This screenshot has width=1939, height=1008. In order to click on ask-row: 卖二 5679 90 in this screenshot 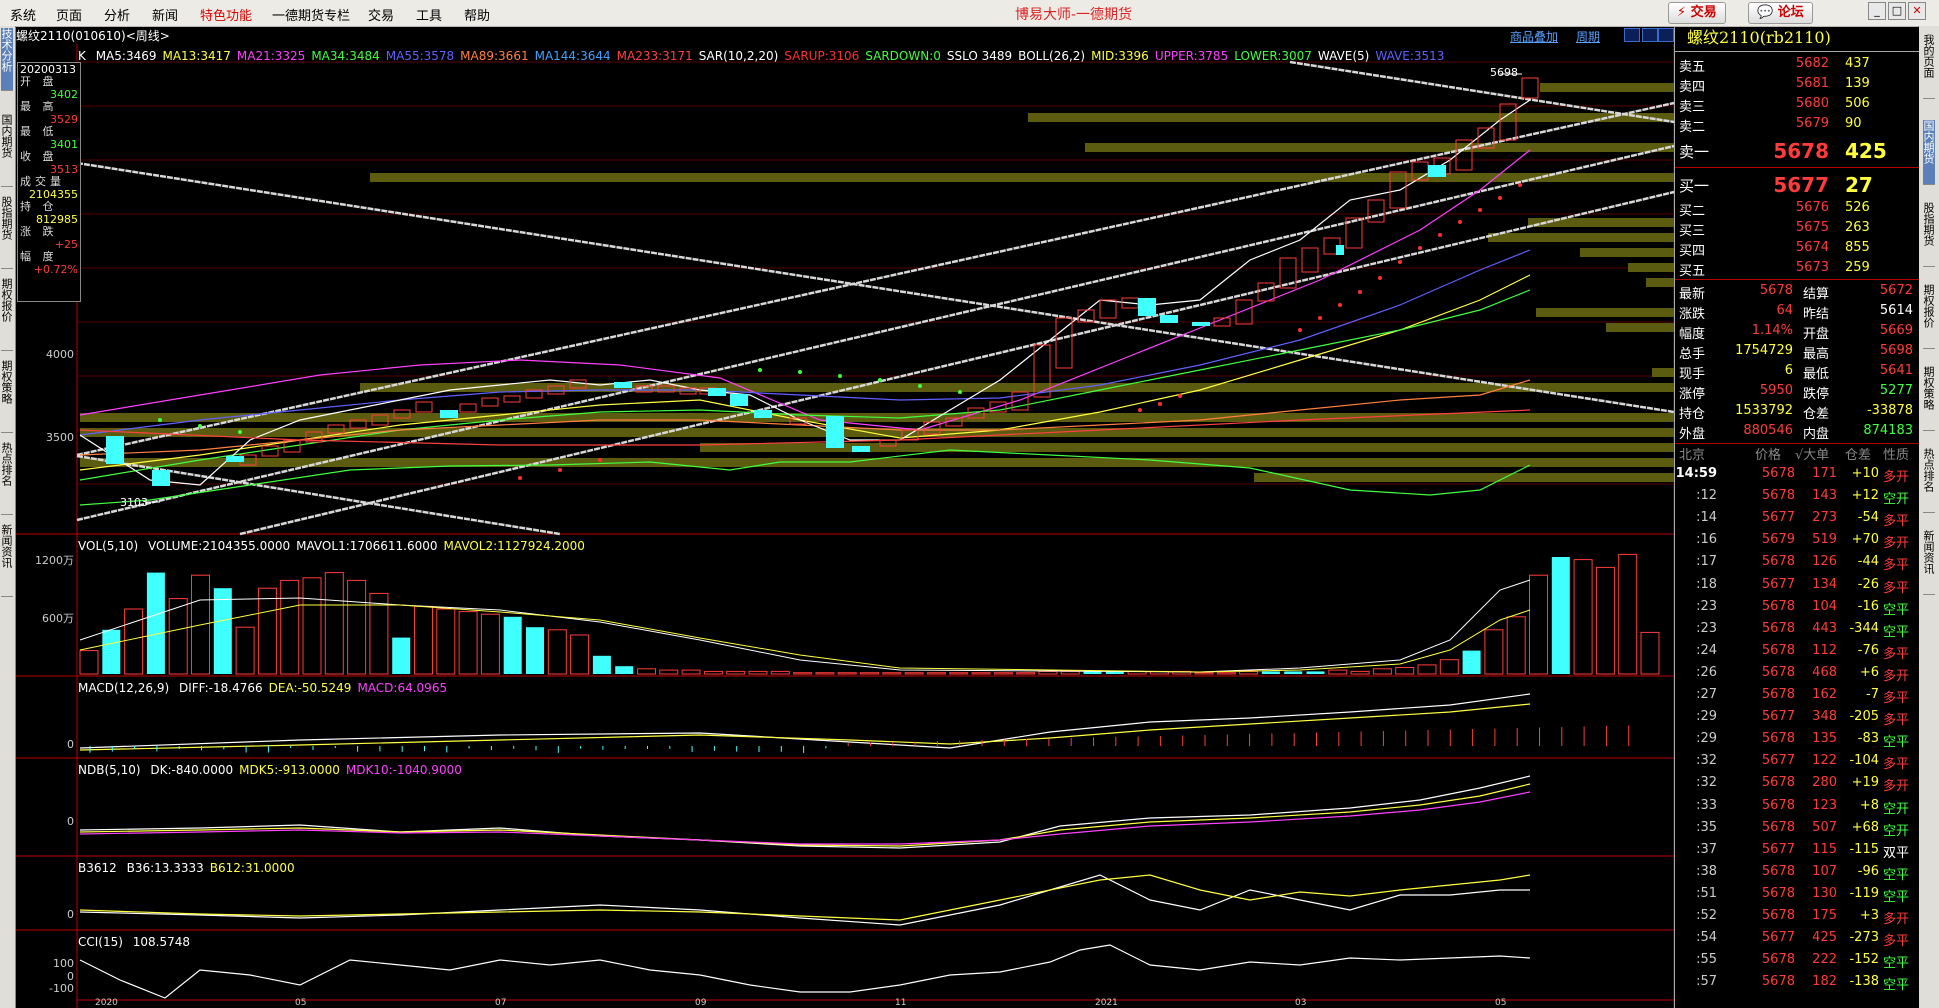, I will do `click(1797, 123)`.